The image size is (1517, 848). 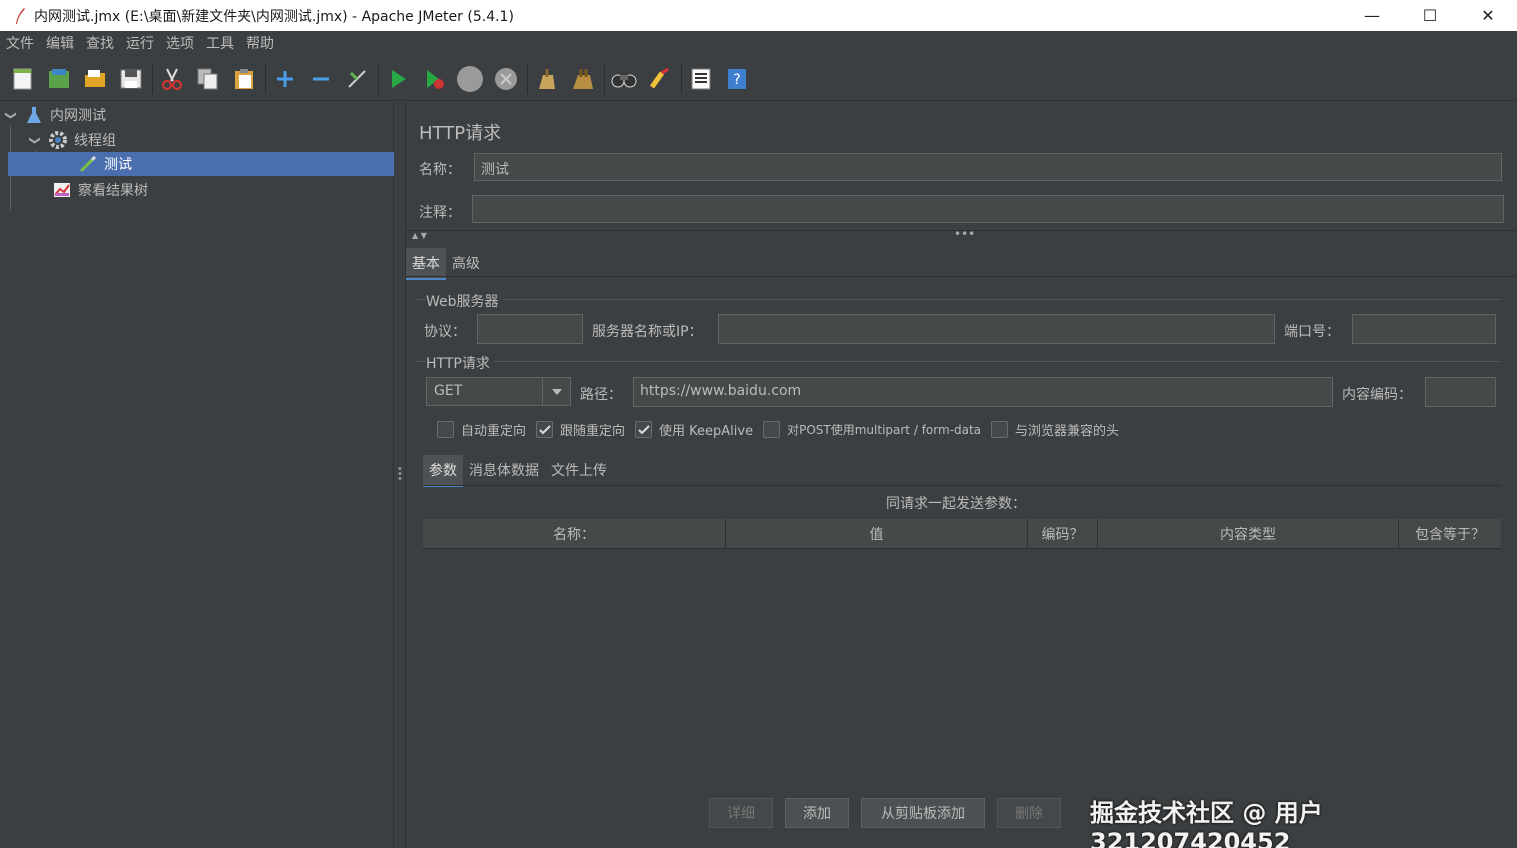 What do you see at coordinates (199, 115) in the screenshot?
I see `tree-node-test-plan: ❯ 内网测试` at bounding box center [199, 115].